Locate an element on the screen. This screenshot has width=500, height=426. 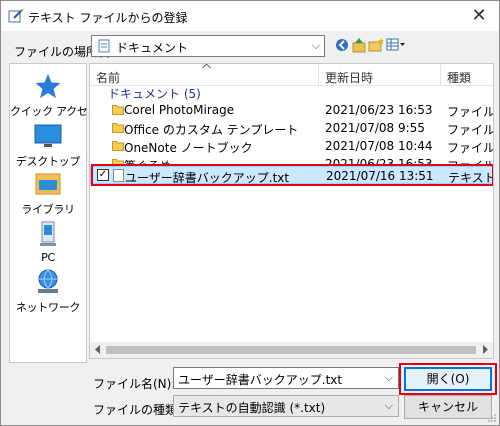
column-header-date: 更新日時 is located at coordinates (349, 77).